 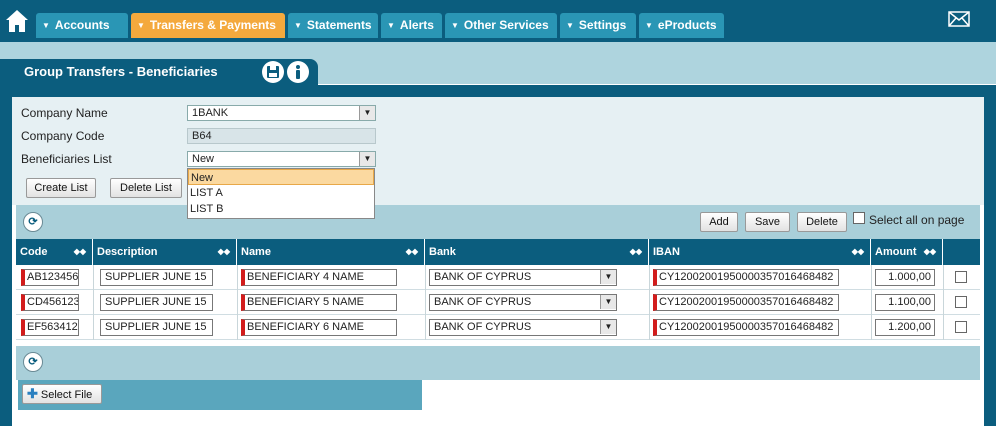 What do you see at coordinates (959, 19) in the screenshot?
I see `envelope-icon` at bounding box center [959, 19].